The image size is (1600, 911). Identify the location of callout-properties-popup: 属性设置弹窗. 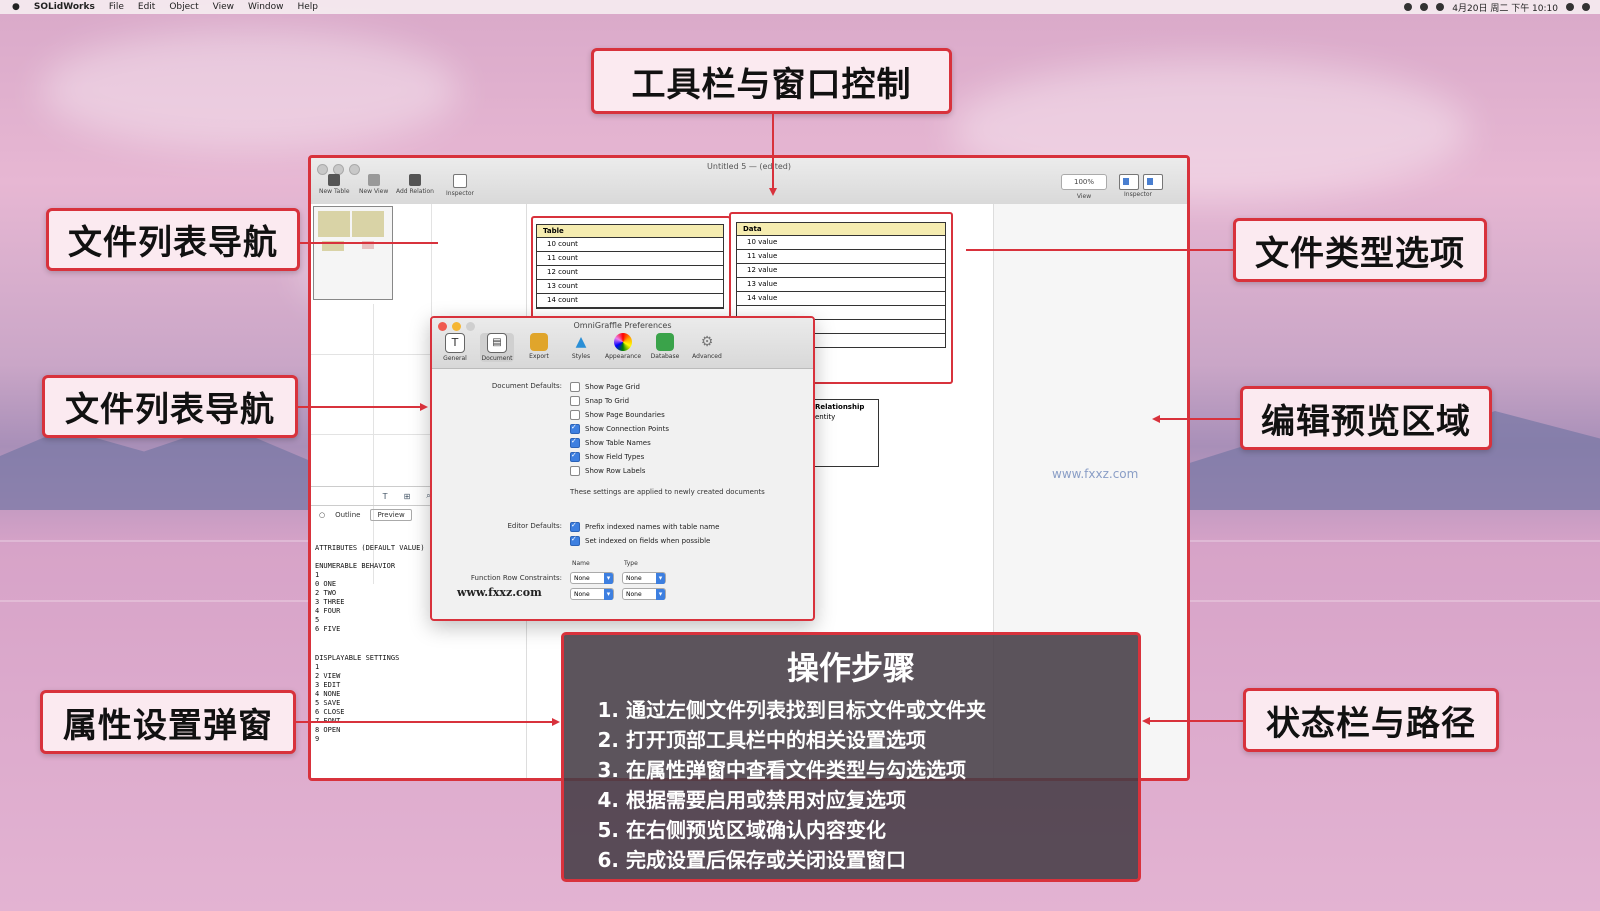
(168, 722).